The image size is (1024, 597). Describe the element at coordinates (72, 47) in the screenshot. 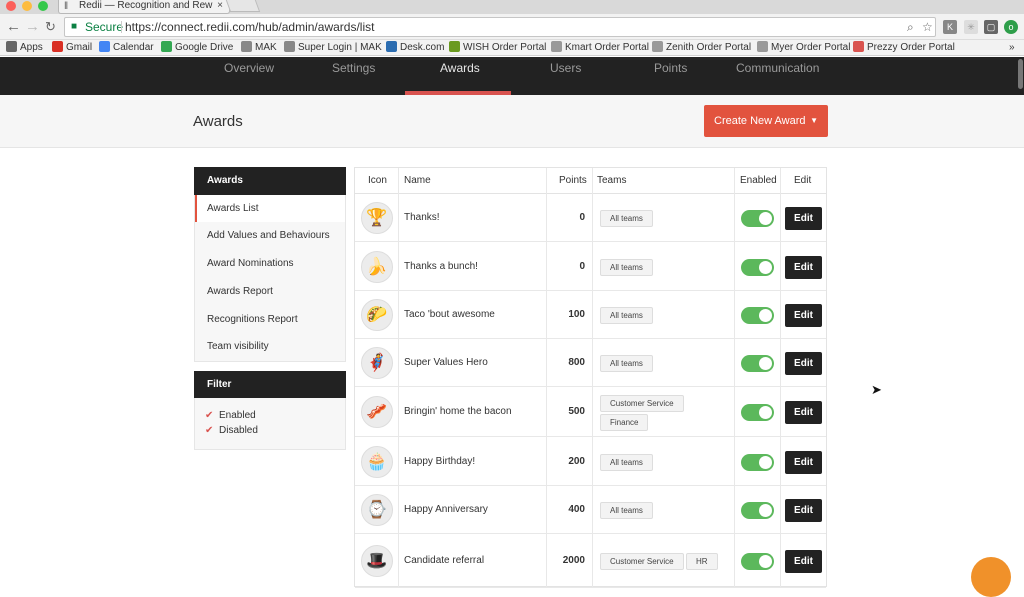

I see `bookmark-gmail: Gmail` at that location.